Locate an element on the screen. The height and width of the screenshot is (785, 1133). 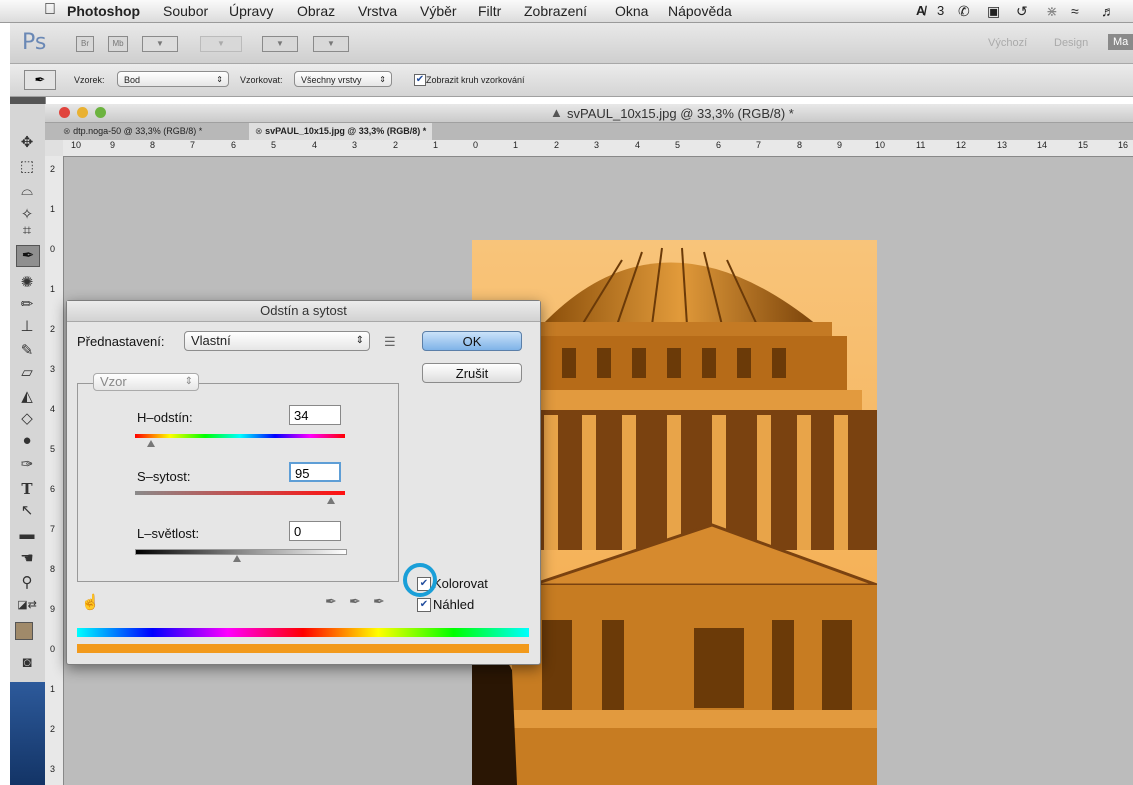
tab-dtp-noga: ⊗ dtp.noga-50 @ 33,3% (RGB/8) * is located at coordinates (132, 131).